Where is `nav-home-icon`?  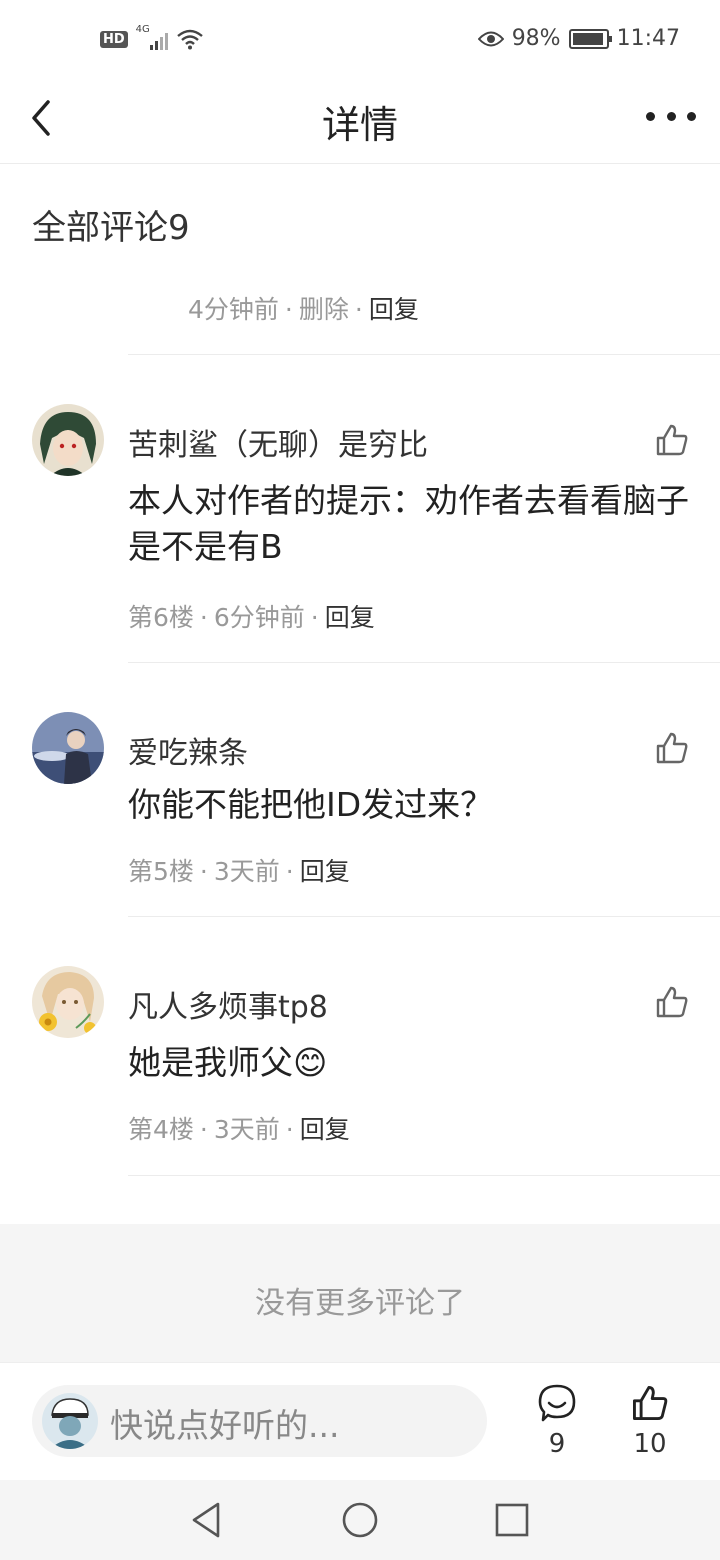
nav-home-icon is located at coordinates (360, 1520).